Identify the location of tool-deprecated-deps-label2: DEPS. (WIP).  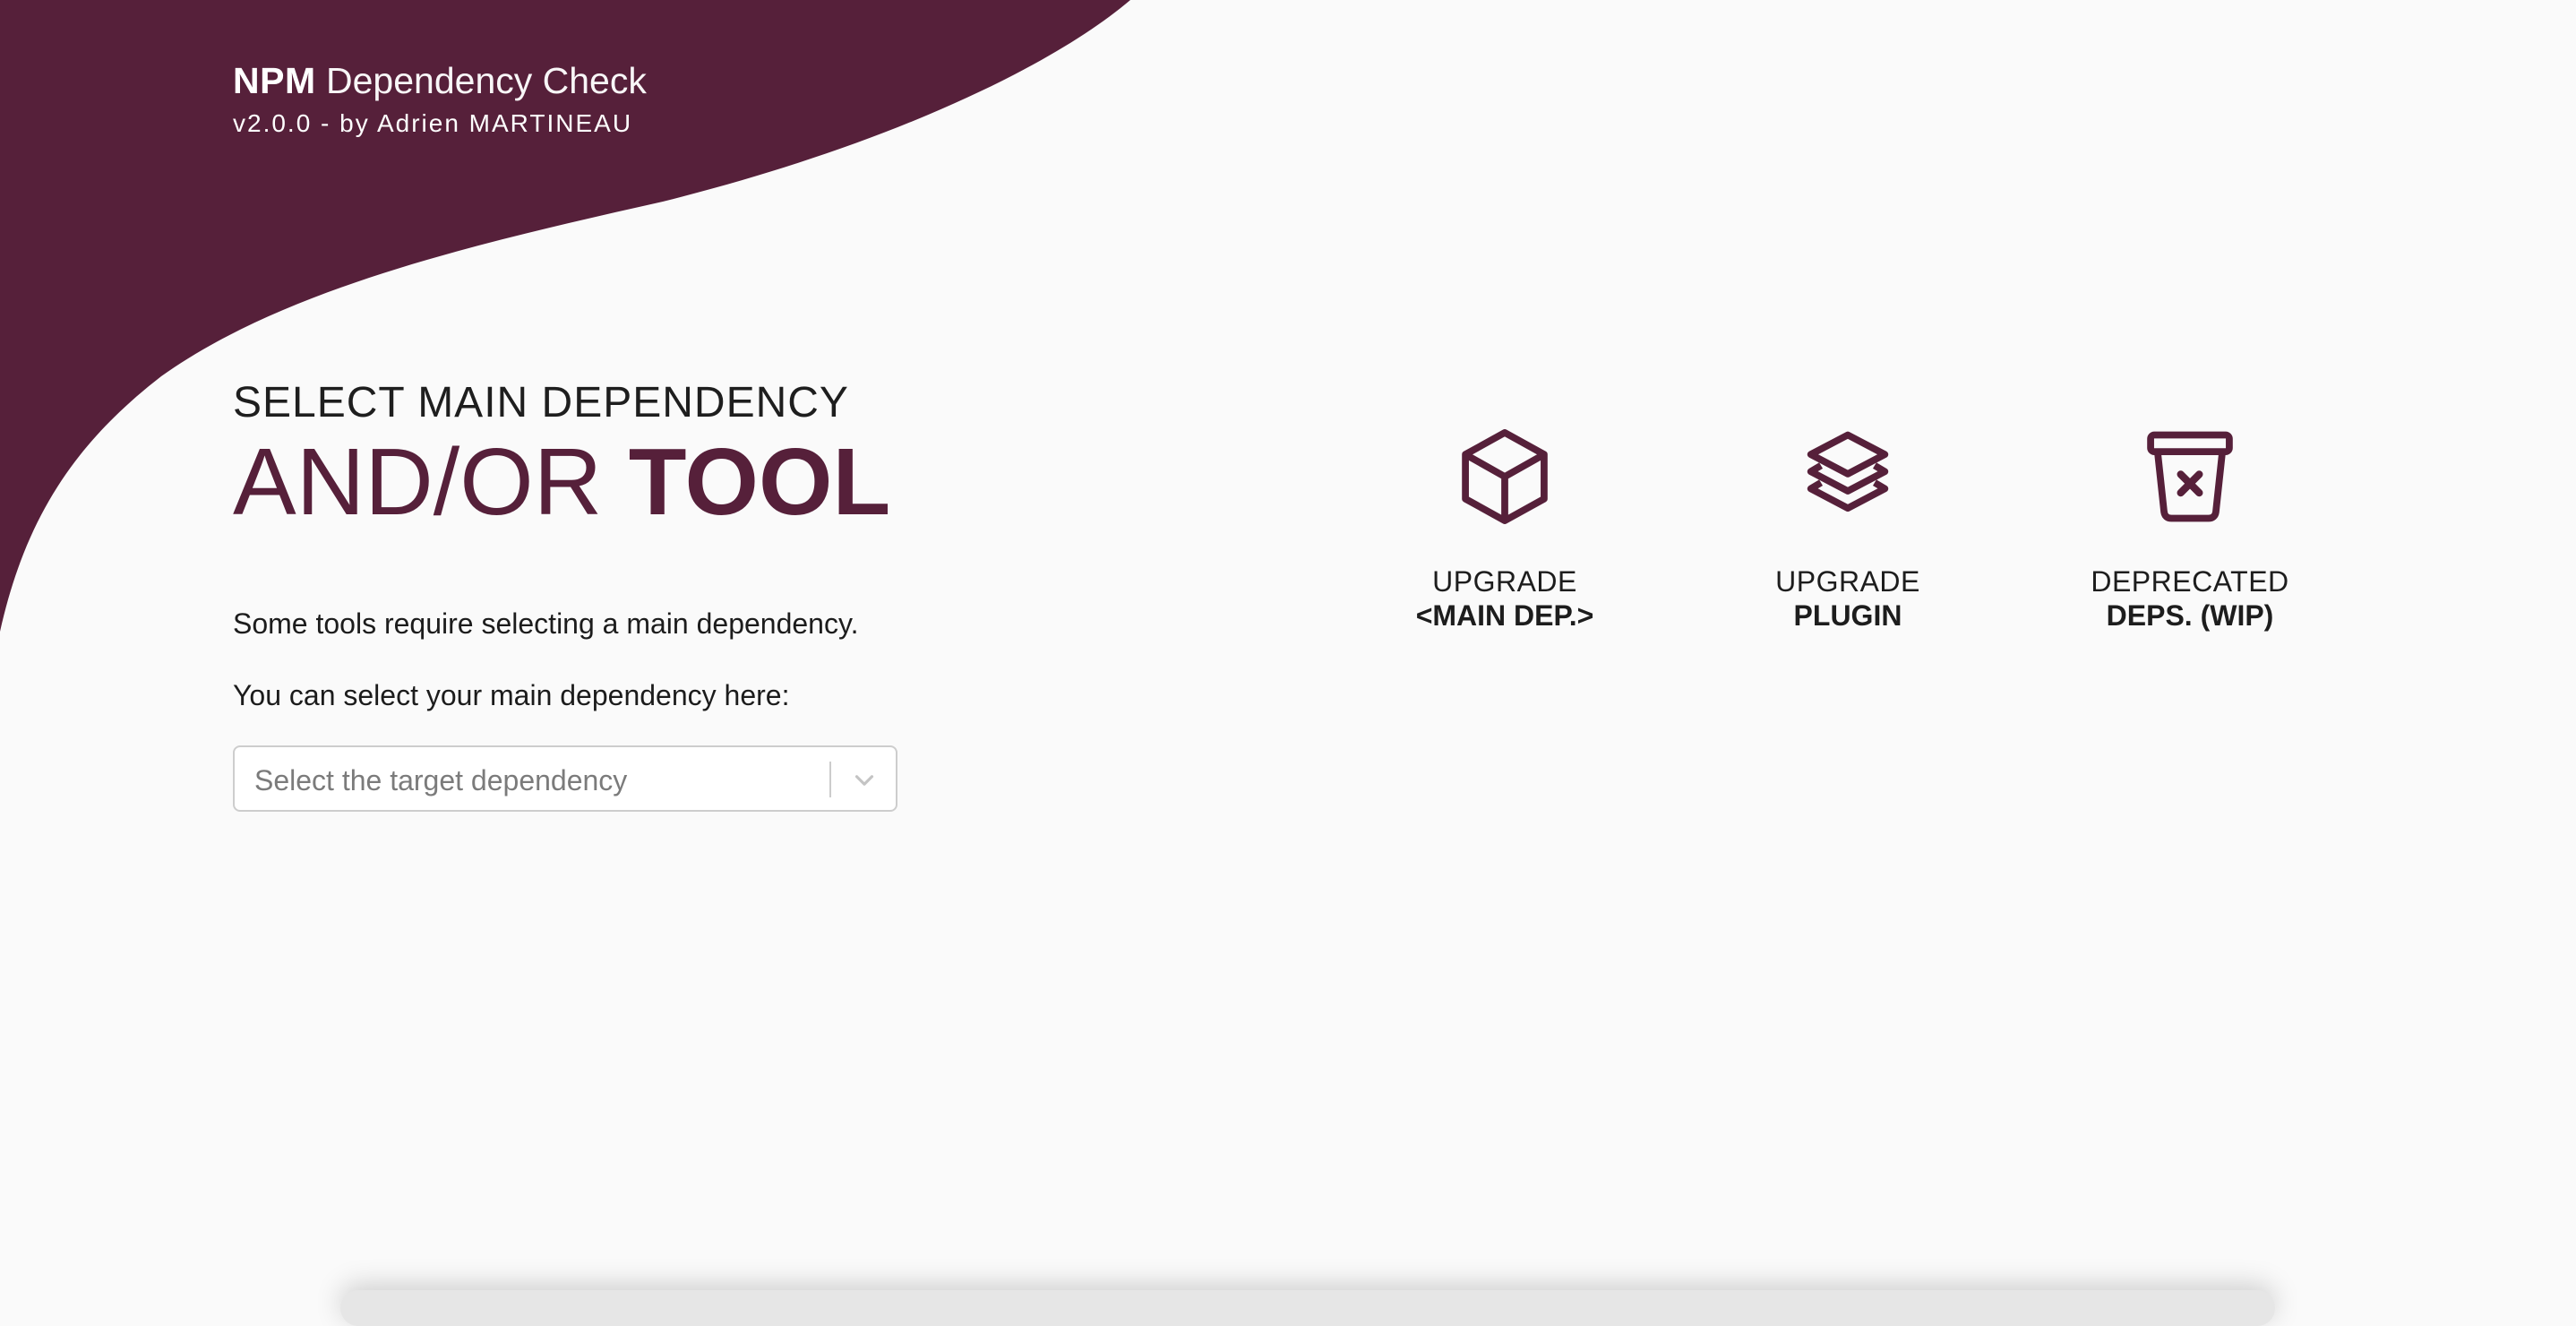
(2190, 615).